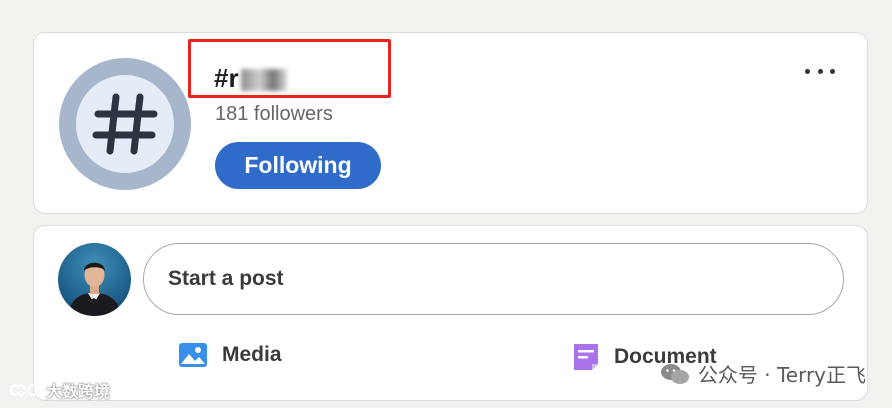 This screenshot has width=892, height=408. Describe the element at coordinates (586, 357) in the screenshot. I see `document-icon` at that location.